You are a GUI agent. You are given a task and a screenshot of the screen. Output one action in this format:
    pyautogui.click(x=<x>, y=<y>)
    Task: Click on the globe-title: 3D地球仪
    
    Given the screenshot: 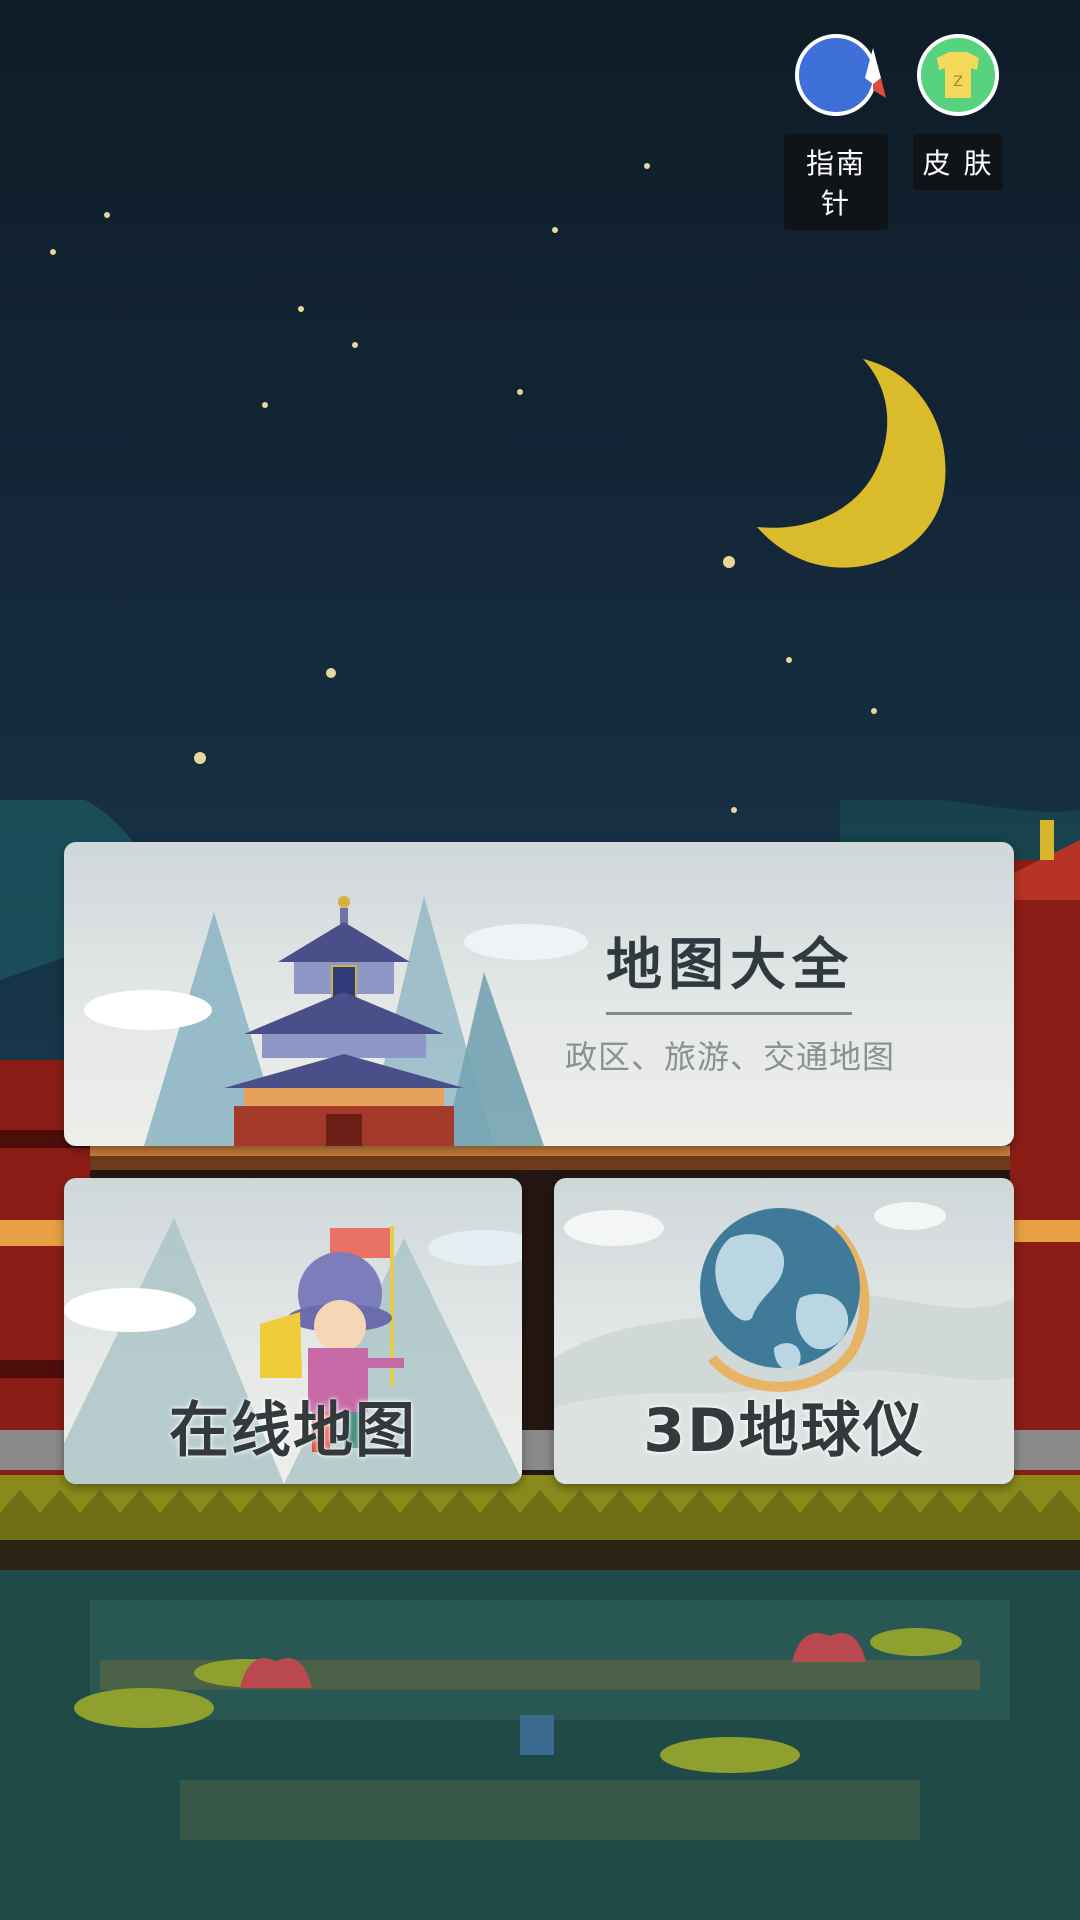 What is the action you would take?
    pyautogui.click(x=784, y=1431)
    